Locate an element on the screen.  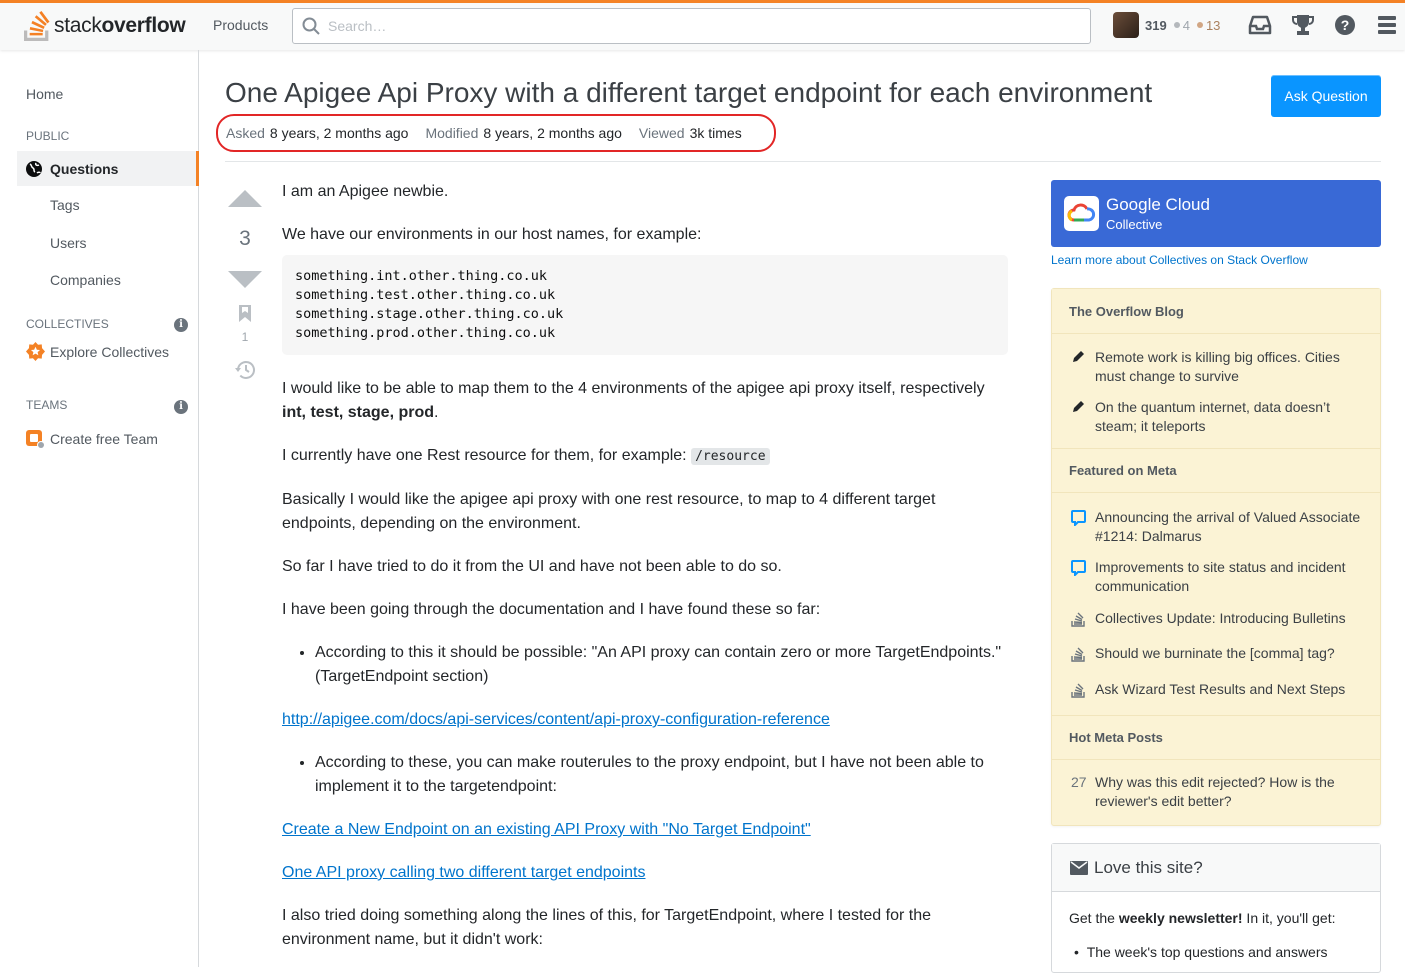
inbox-icon is located at coordinates (1260, 25).